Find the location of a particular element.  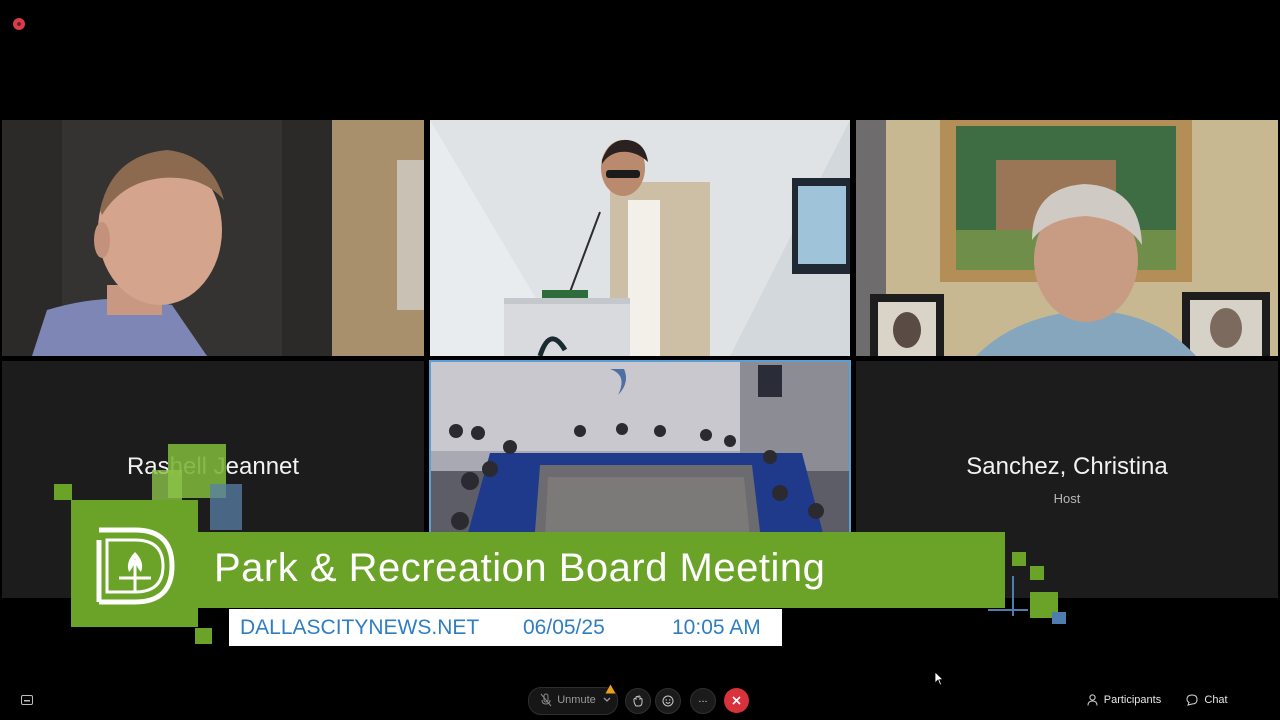

microphone-muted-icon is located at coordinates (546, 700).